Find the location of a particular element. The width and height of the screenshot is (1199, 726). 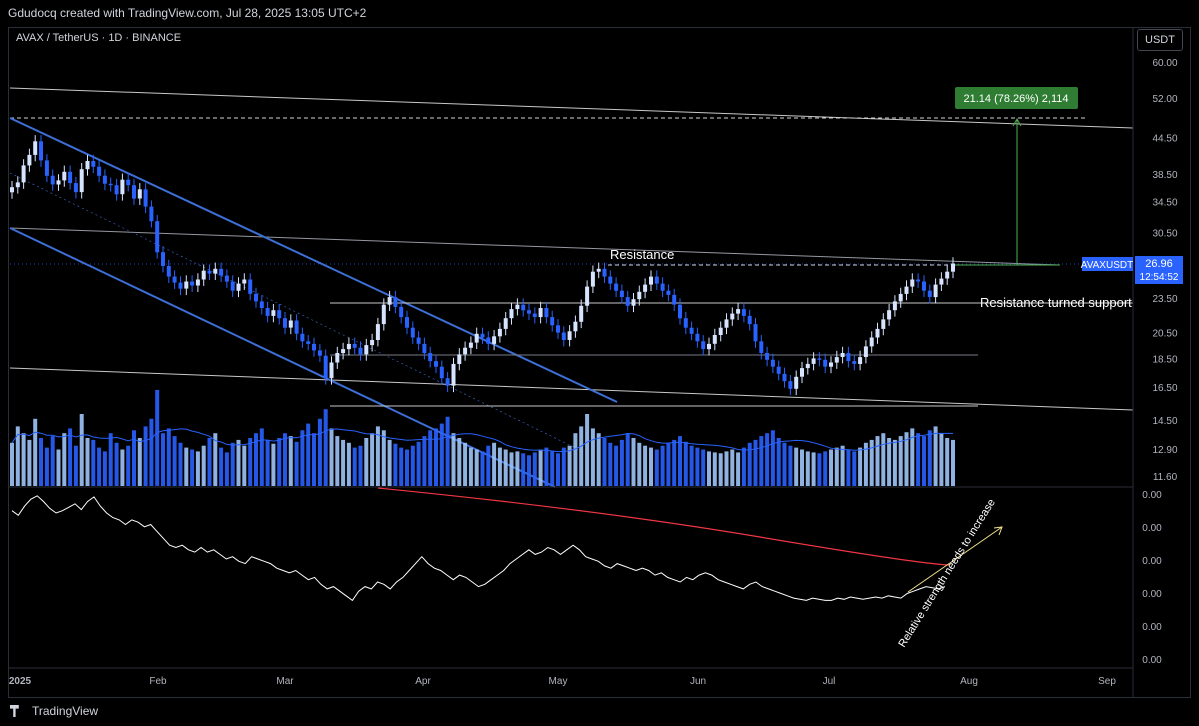

lower-trendline is located at coordinates (571, 389).